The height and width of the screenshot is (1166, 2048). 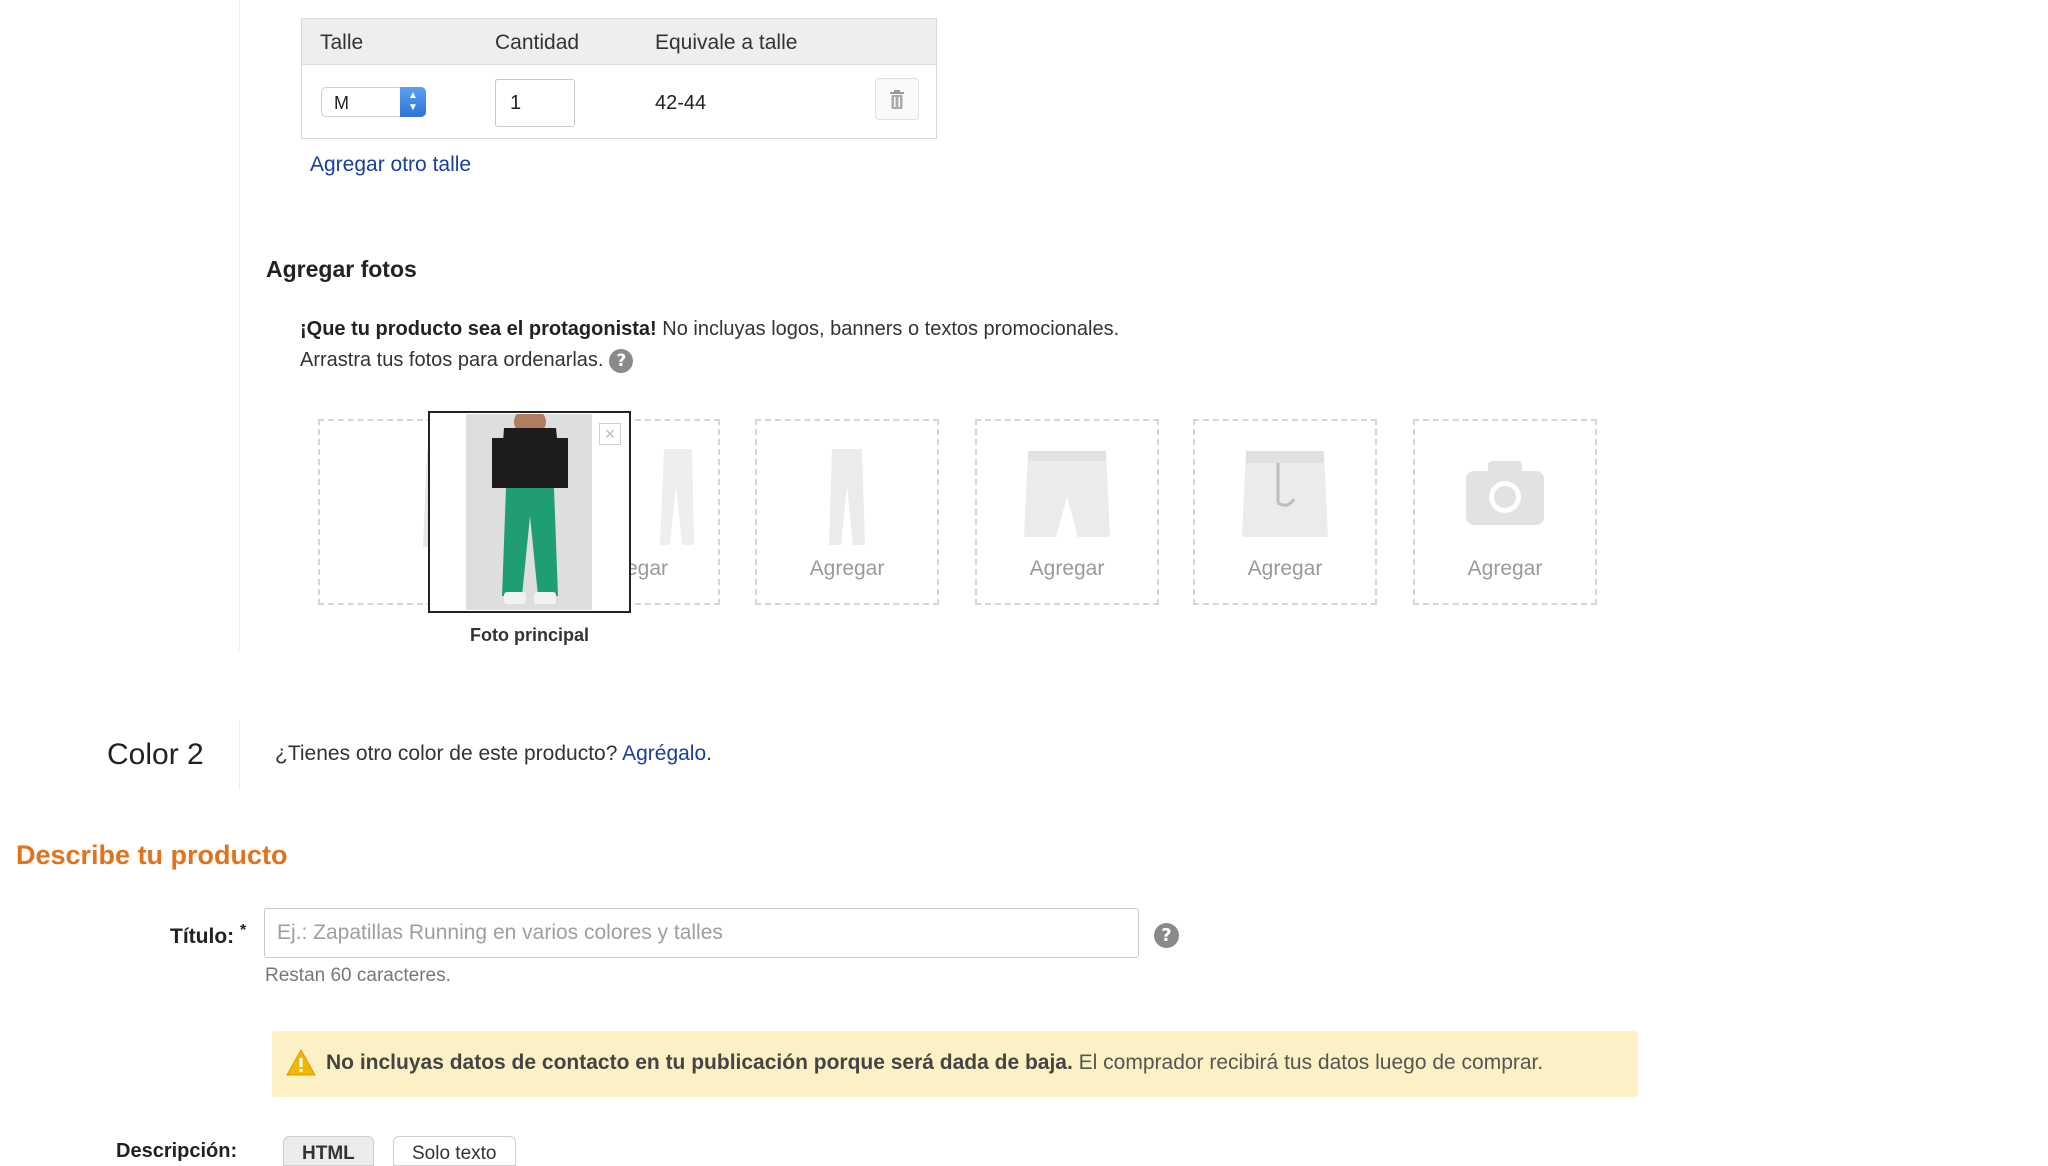 What do you see at coordinates (610, 434) in the screenshot?
I see `remove-photo-icon: ×` at bounding box center [610, 434].